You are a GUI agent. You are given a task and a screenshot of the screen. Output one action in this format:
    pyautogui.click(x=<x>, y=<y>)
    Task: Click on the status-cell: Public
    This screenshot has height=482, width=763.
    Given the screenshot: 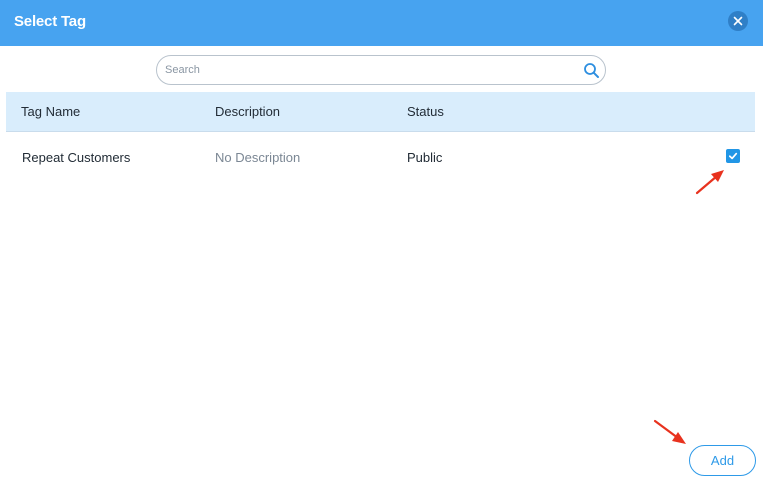 What is the action you would take?
    pyautogui.click(x=425, y=157)
    